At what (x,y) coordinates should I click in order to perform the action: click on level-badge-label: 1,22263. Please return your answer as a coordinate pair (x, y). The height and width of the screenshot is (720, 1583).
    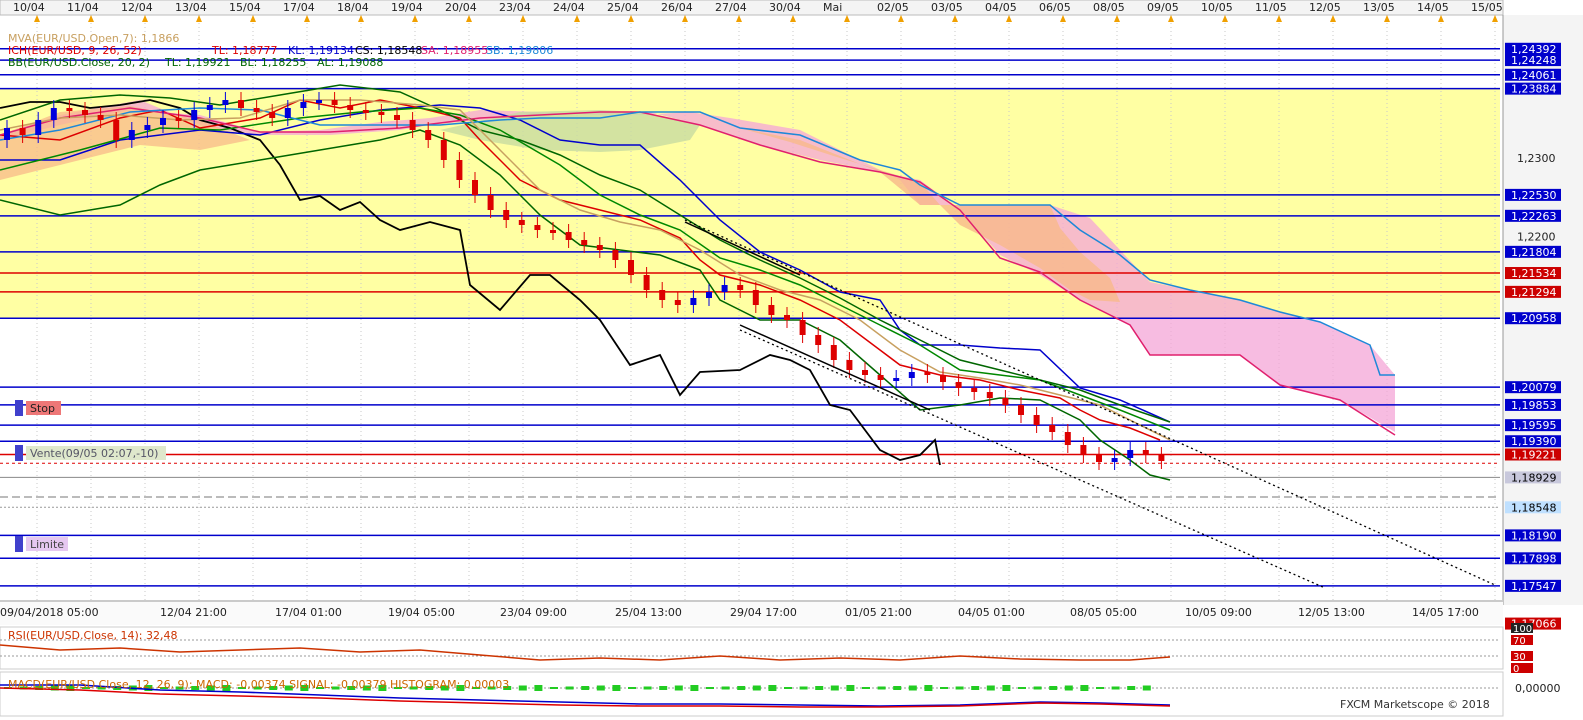
    Looking at the image, I should click on (1534, 216).